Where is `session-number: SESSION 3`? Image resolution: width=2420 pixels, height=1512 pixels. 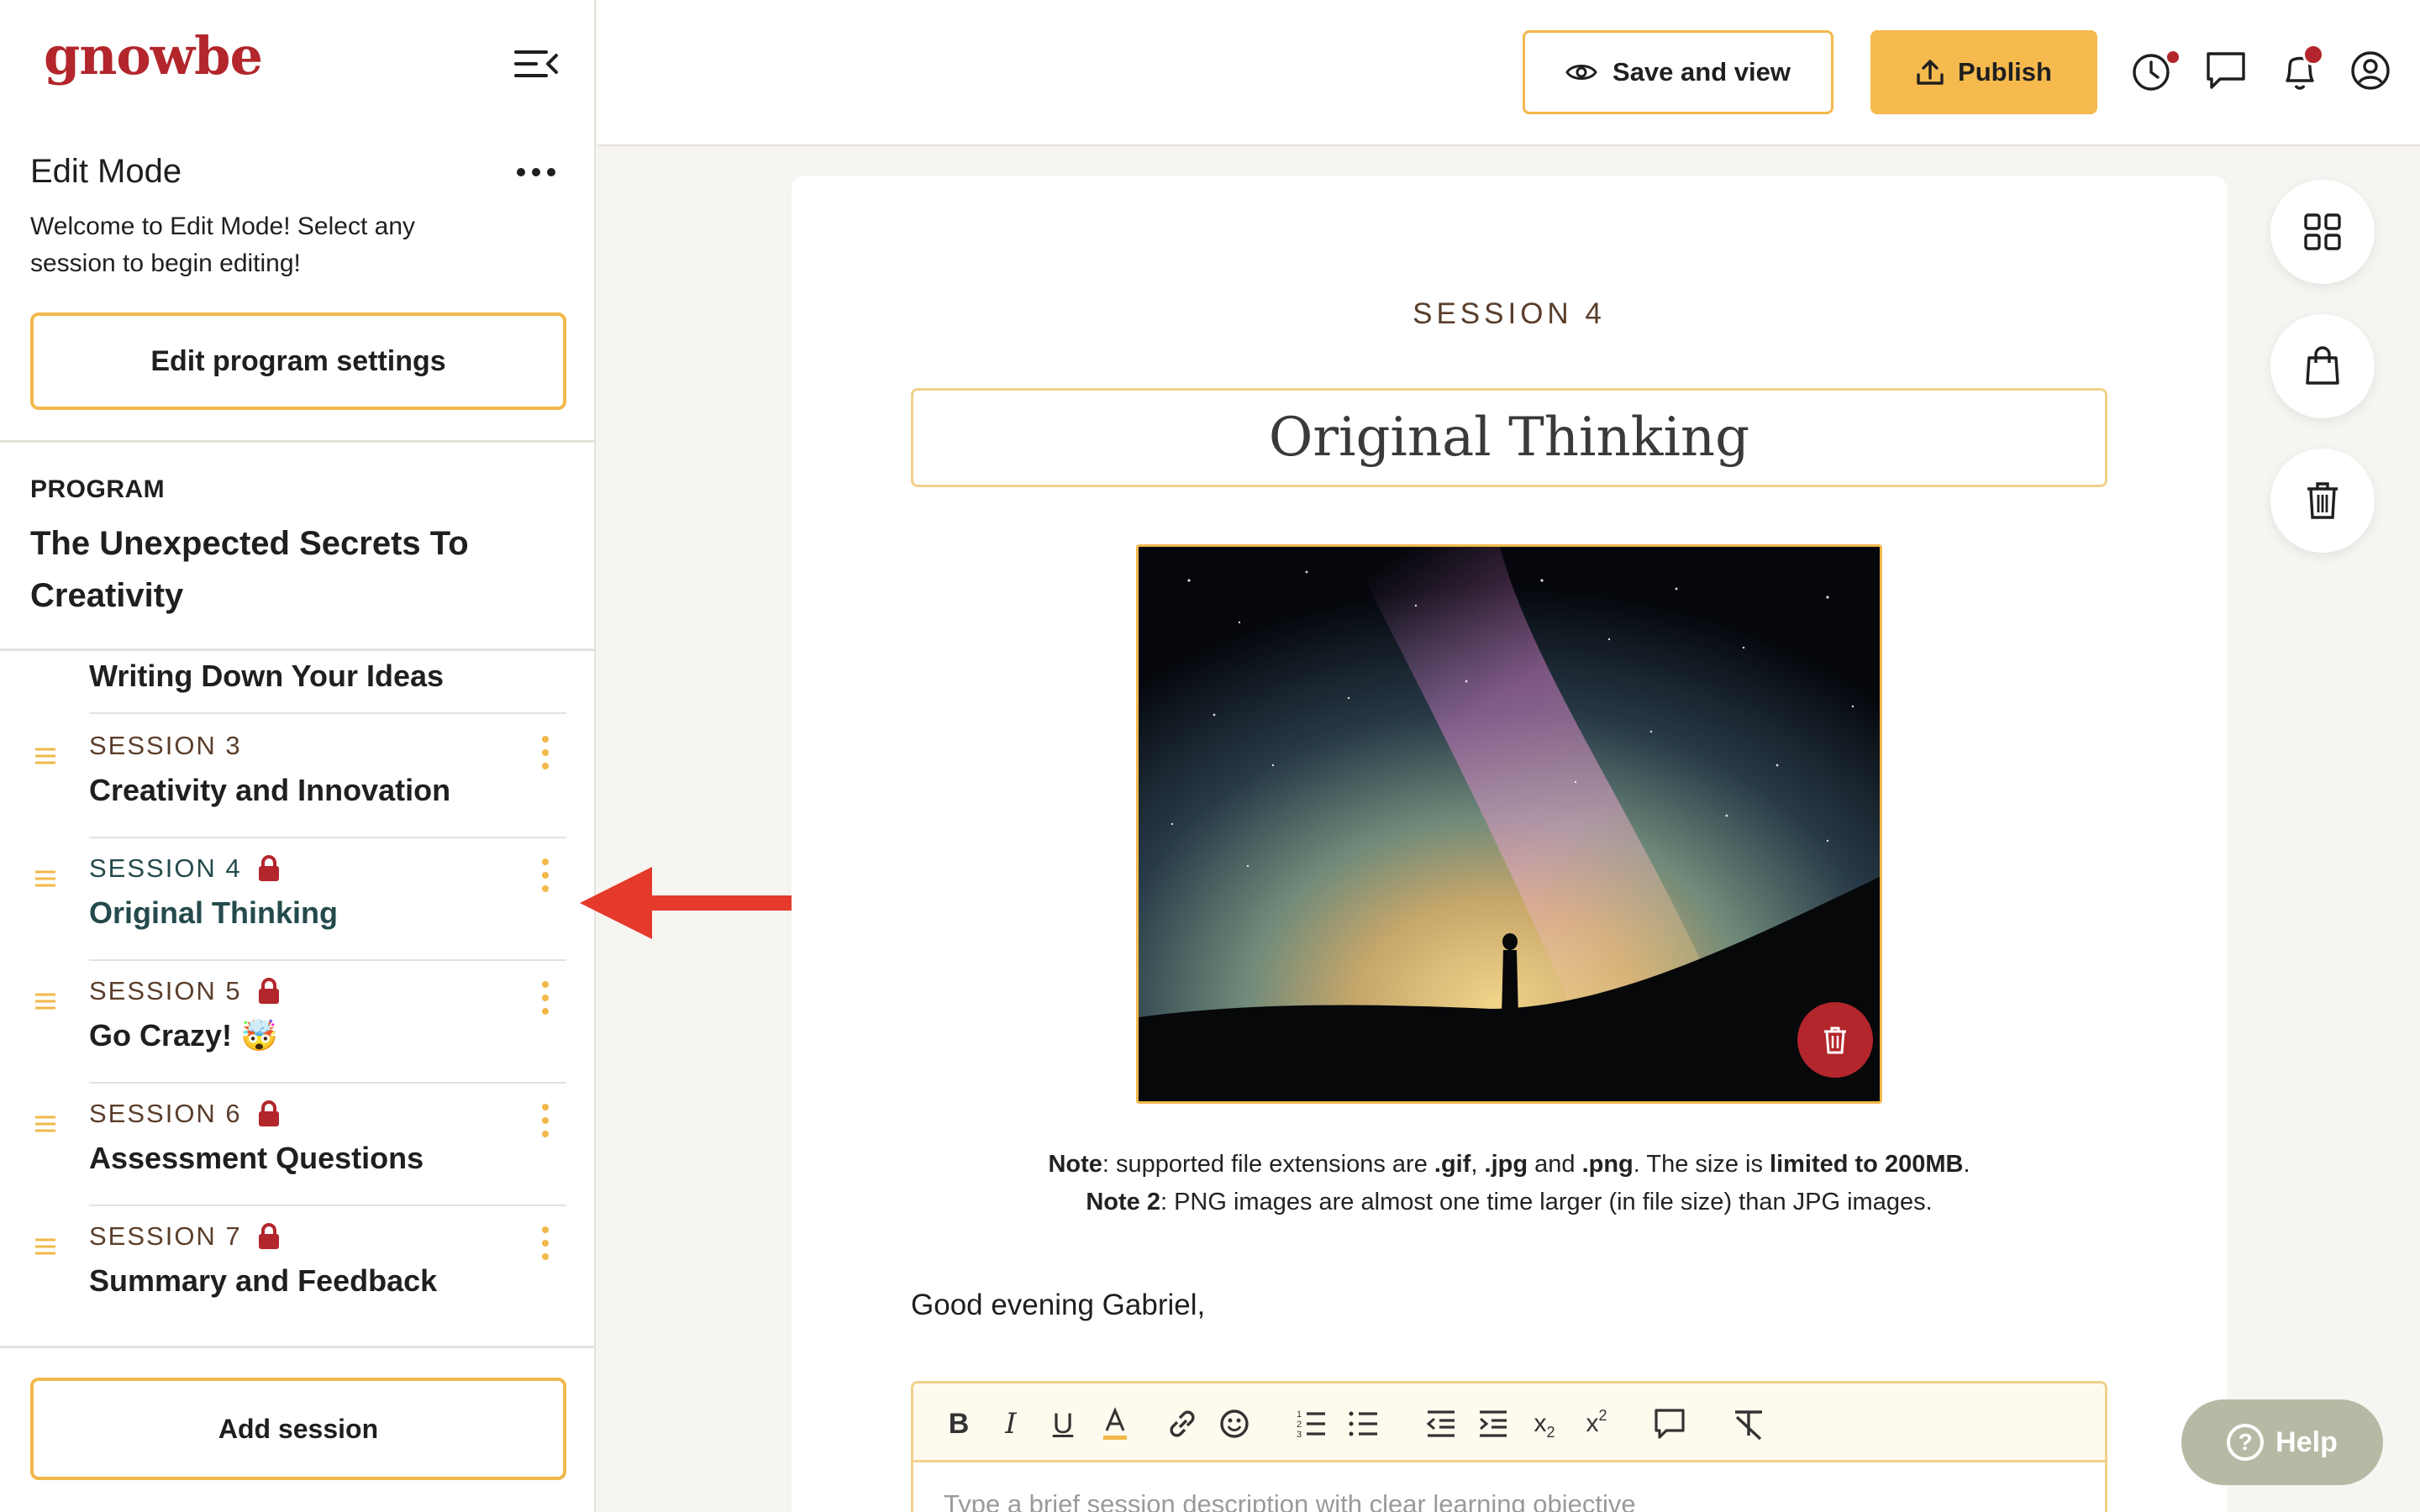 session-number: SESSION 3 is located at coordinates (165, 745).